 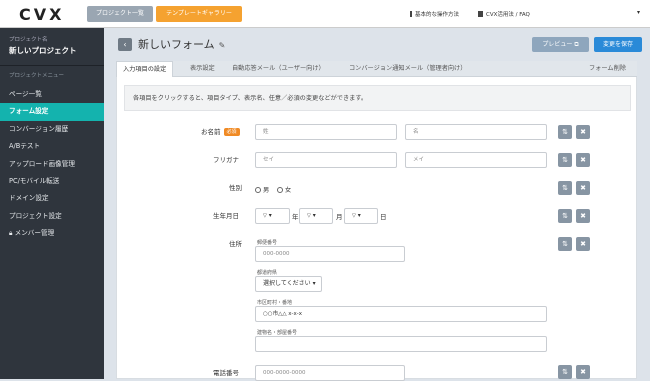 What do you see at coordinates (226, 215) in the screenshot?
I see `birthday-label: 生年月日` at bounding box center [226, 215].